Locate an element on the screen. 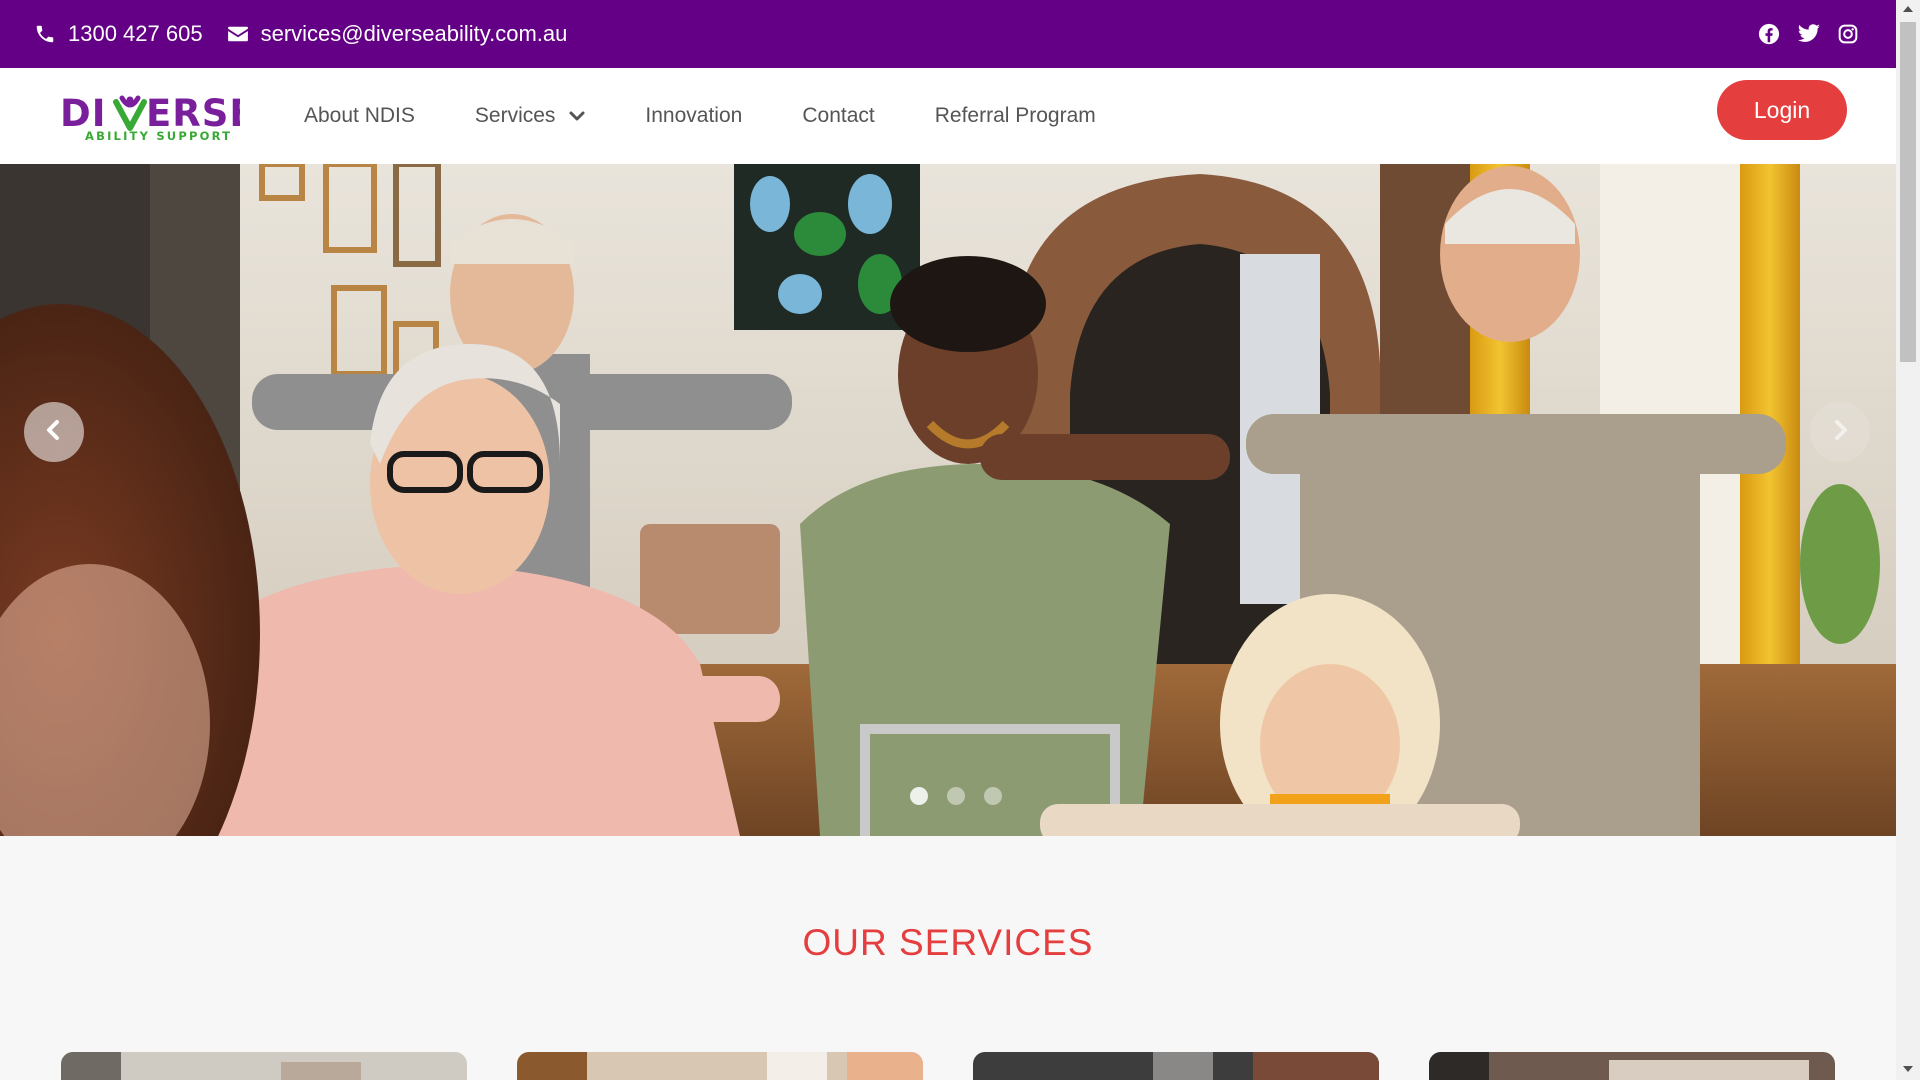 The height and width of the screenshot is (1080, 1920). nav-referral-program-label: Referral Program is located at coordinates (1015, 115).